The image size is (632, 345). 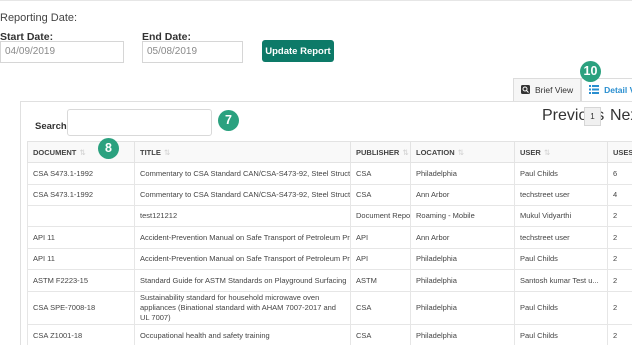 I want to click on cell-uses: 6, so click(x=619, y=173).